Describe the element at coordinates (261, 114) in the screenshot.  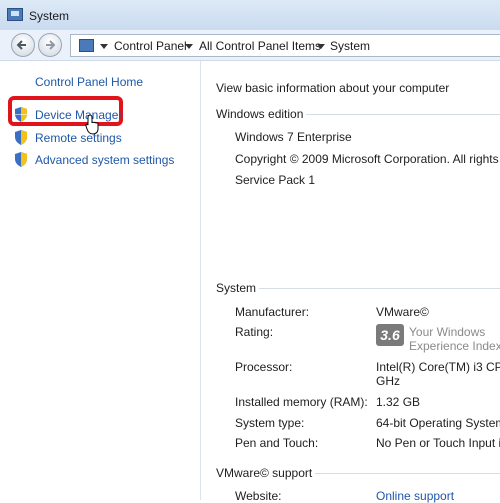
I see `windows-edition-title: Windows edition` at that location.